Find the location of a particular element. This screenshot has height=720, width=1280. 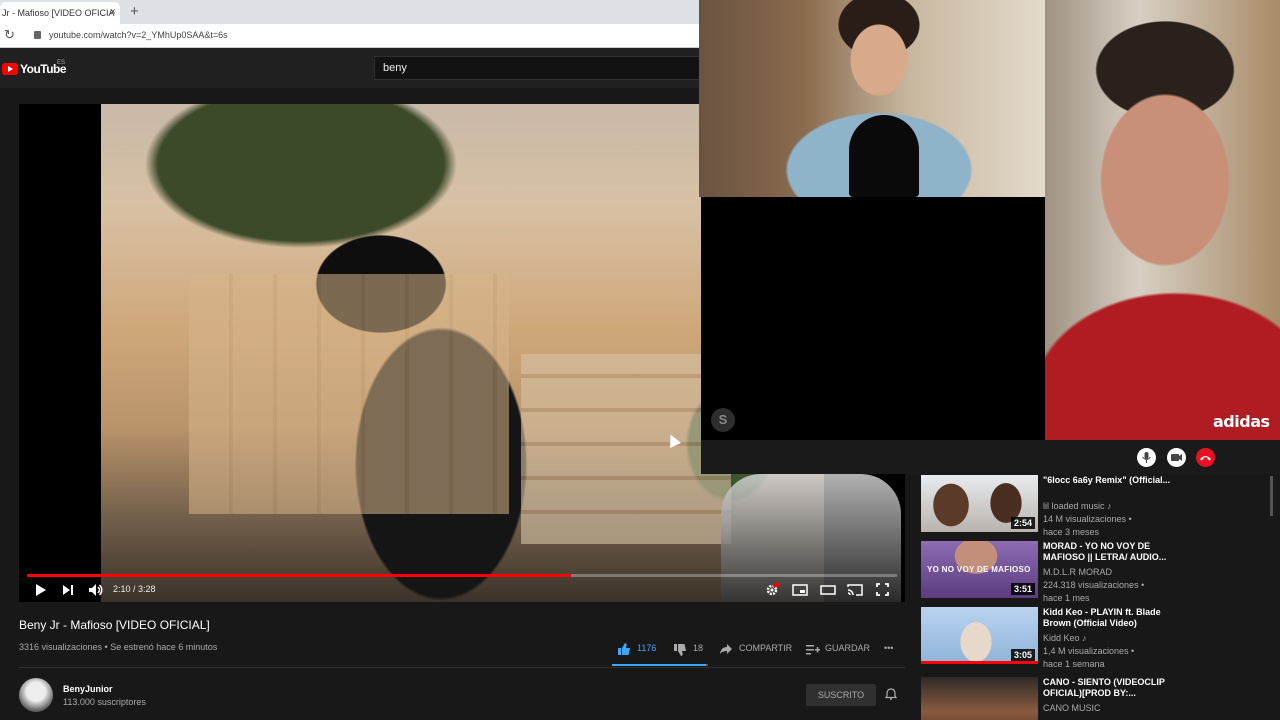

video-camera-icon is located at coordinates (1176, 457).